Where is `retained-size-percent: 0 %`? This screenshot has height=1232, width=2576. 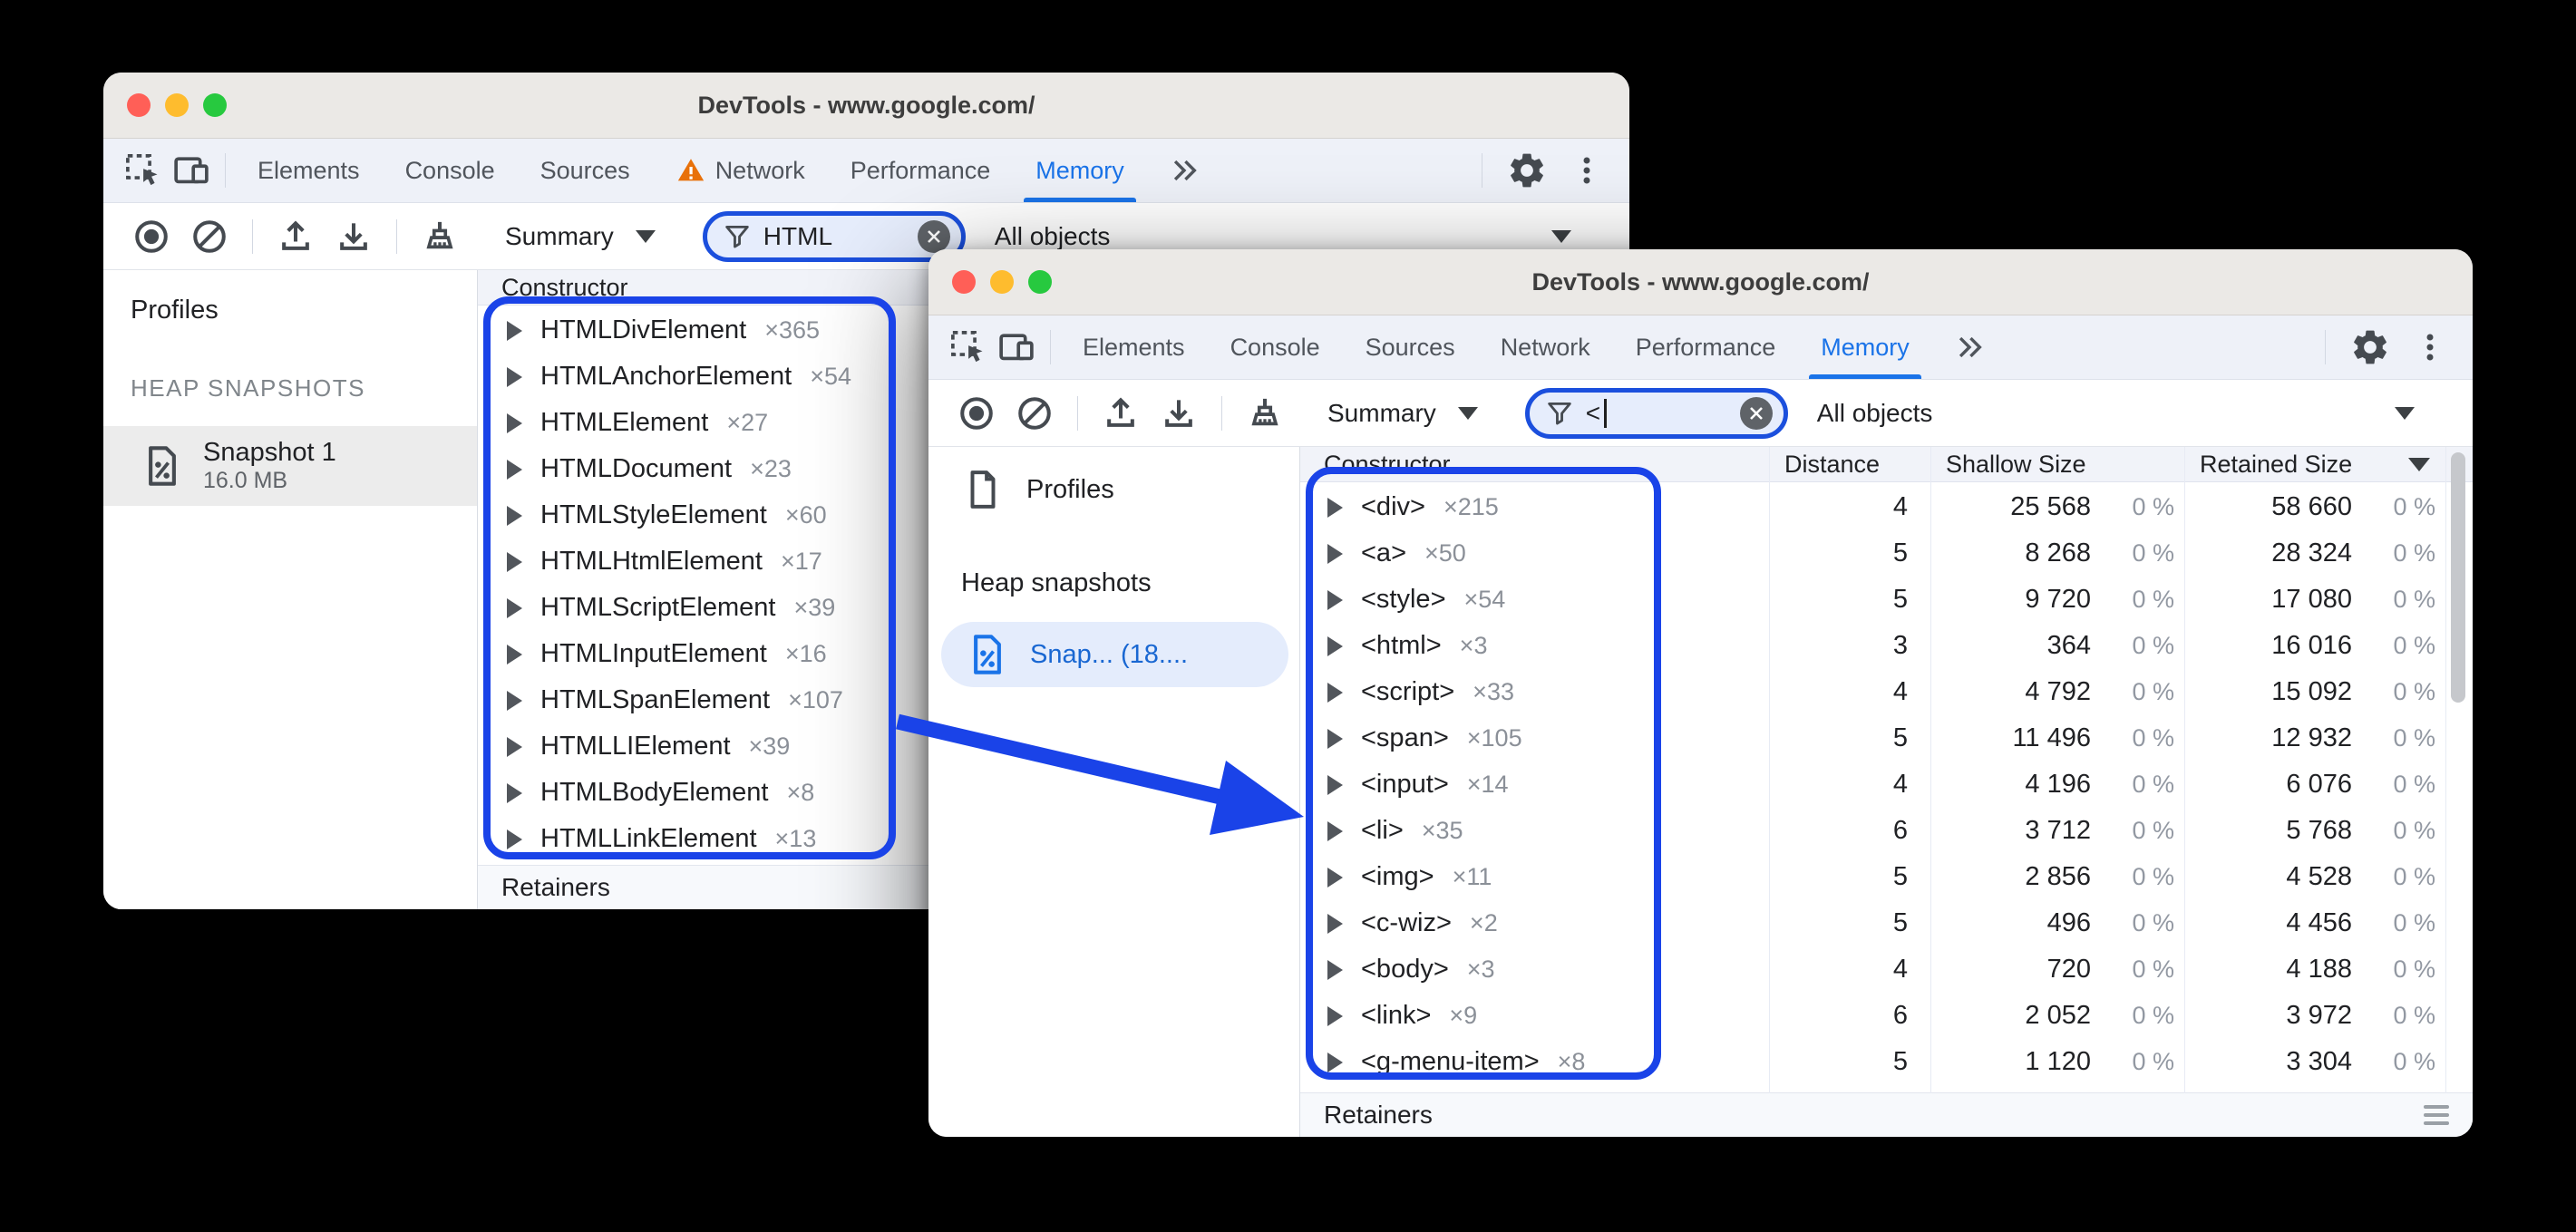 retained-size-percent: 0 % is located at coordinates (2414, 599).